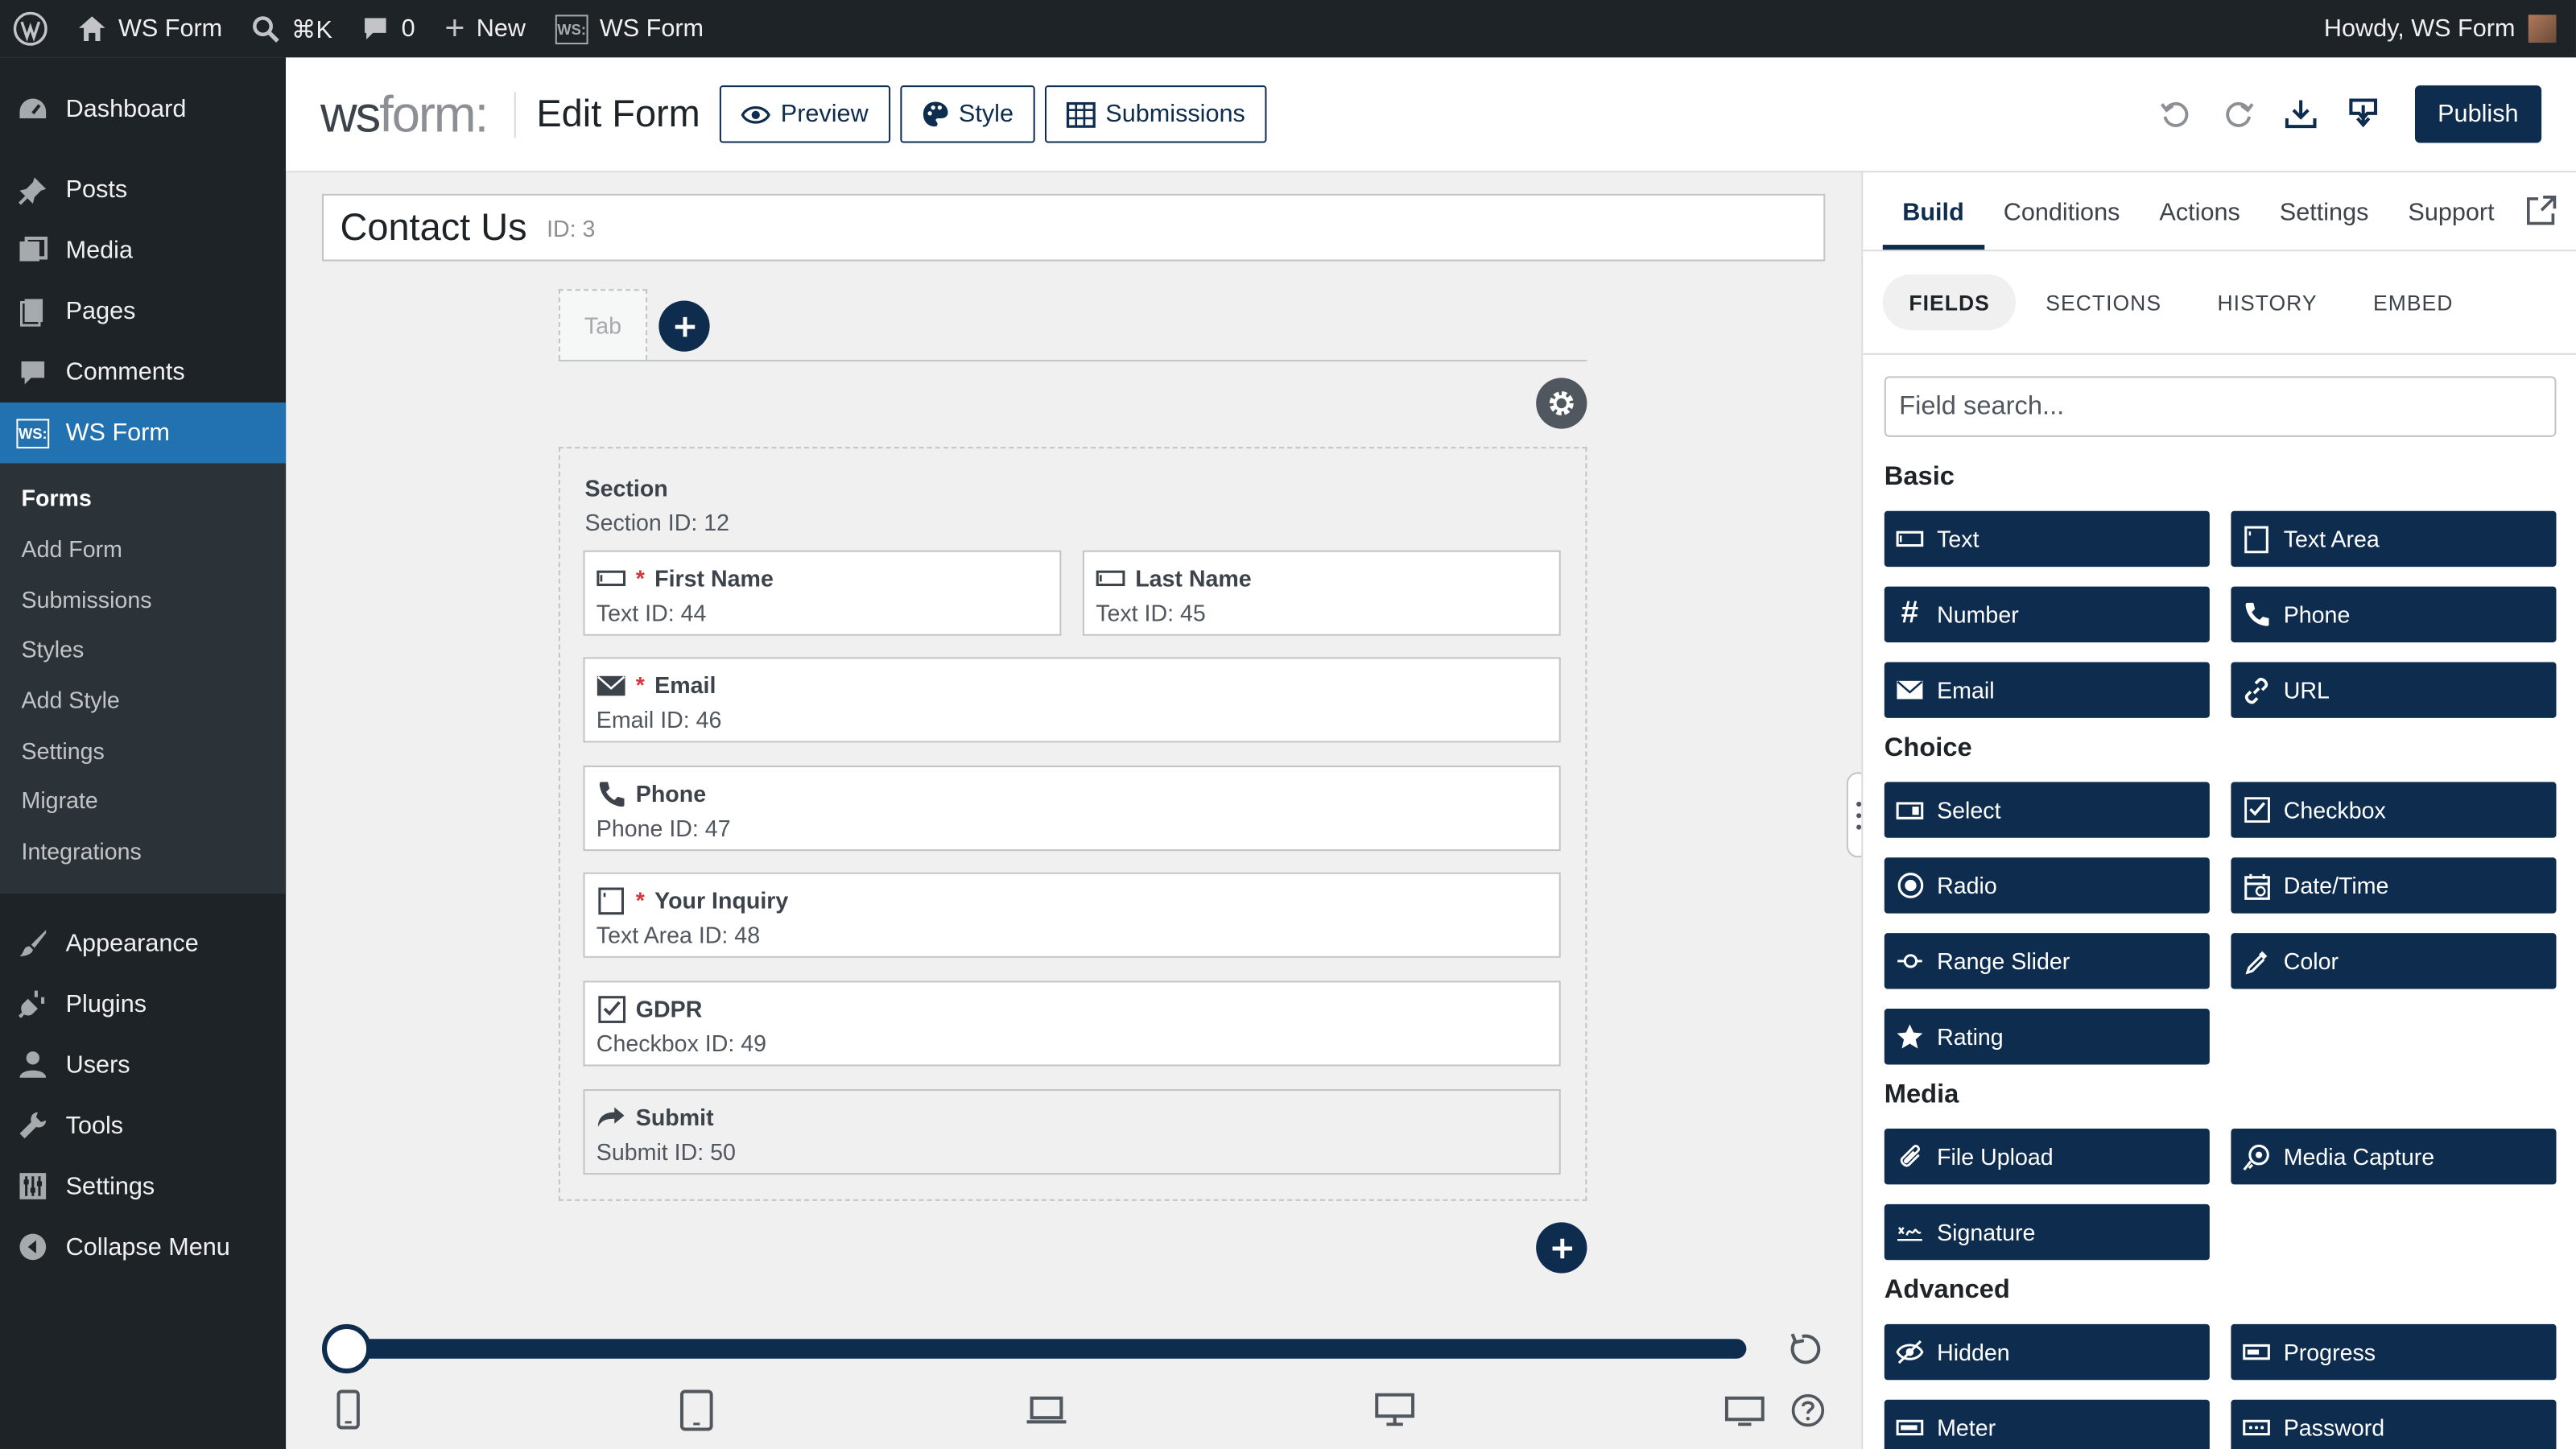  What do you see at coordinates (2478, 114) in the screenshot?
I see `publish-button: Publish` at bounding box center [2478, 114].